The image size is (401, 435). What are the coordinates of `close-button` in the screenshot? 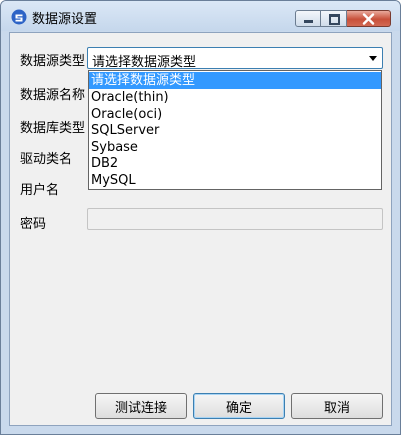 It's located at (369, 18).